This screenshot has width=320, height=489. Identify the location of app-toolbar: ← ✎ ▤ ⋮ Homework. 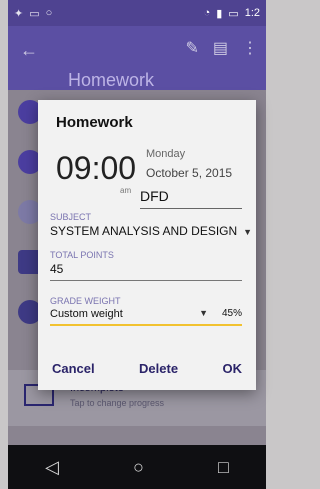
(137, 58).